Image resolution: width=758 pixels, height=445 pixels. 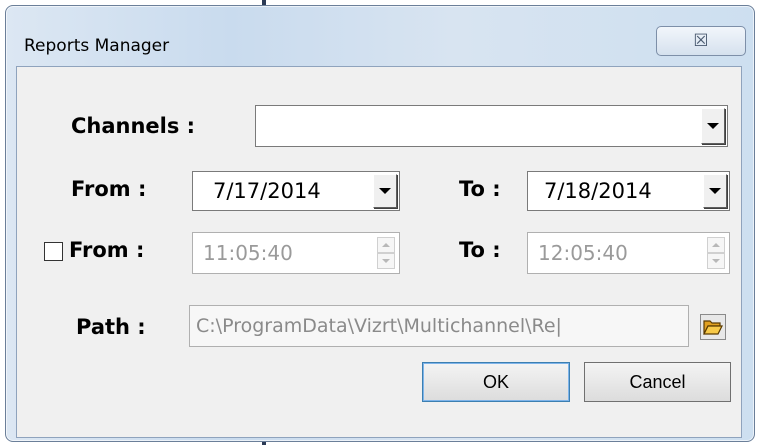 What do you see at coordinates (496, 382) in the screenshot?
I see `ok-button: OK` at bounding box center [496, 382].